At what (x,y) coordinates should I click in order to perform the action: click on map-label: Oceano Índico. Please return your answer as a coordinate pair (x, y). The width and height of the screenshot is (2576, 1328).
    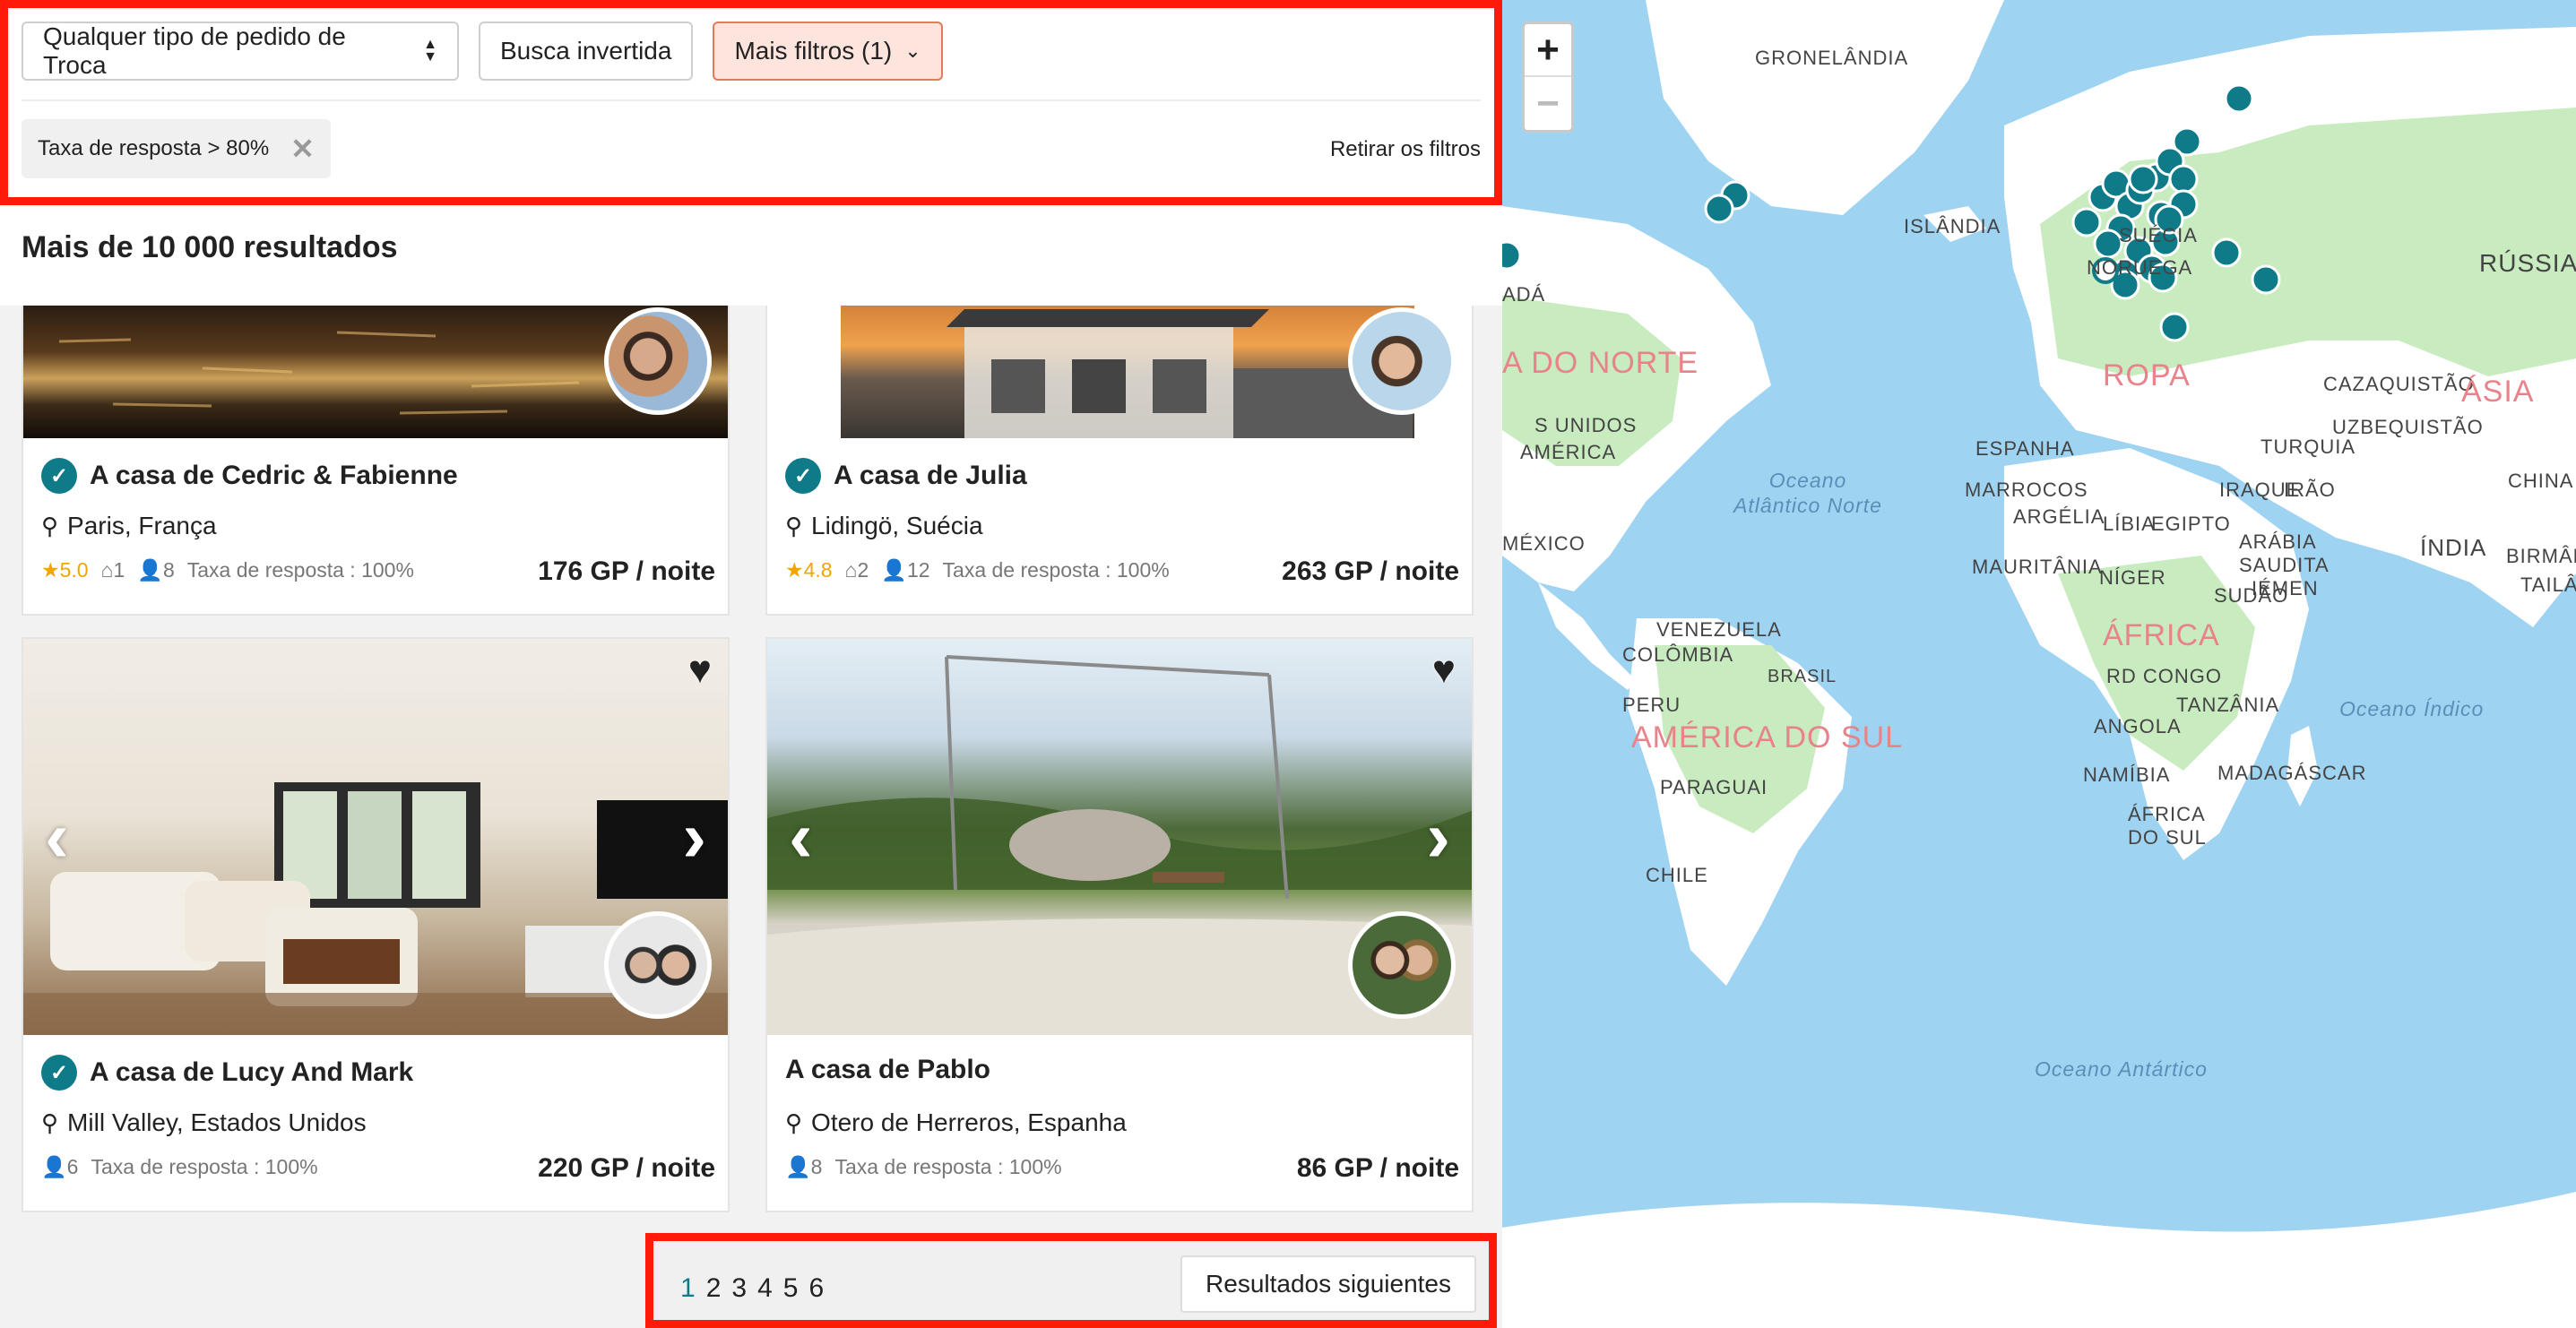
    Looking at the image, I should click on (2412, 709).